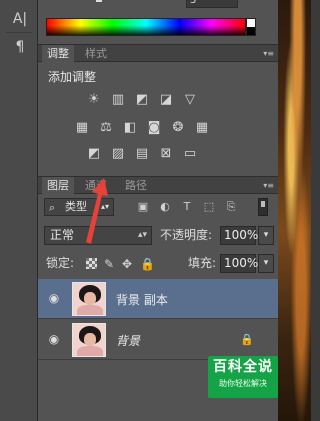  What do you see at coordinates (136, 185) in the screenshot?
I see `tab-paths: 路径` at bounding box center [136, 185].